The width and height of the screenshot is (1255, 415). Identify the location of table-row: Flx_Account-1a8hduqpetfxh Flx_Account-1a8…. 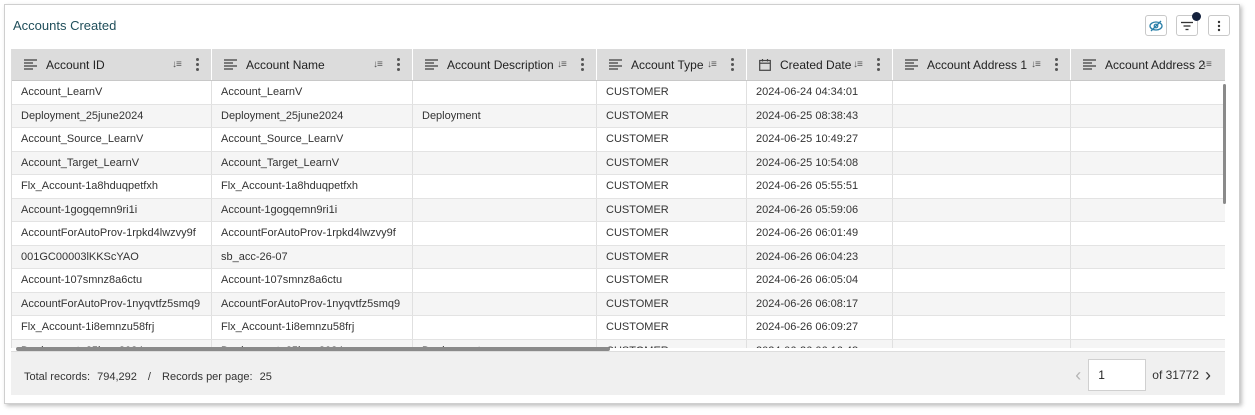
(618, 187).